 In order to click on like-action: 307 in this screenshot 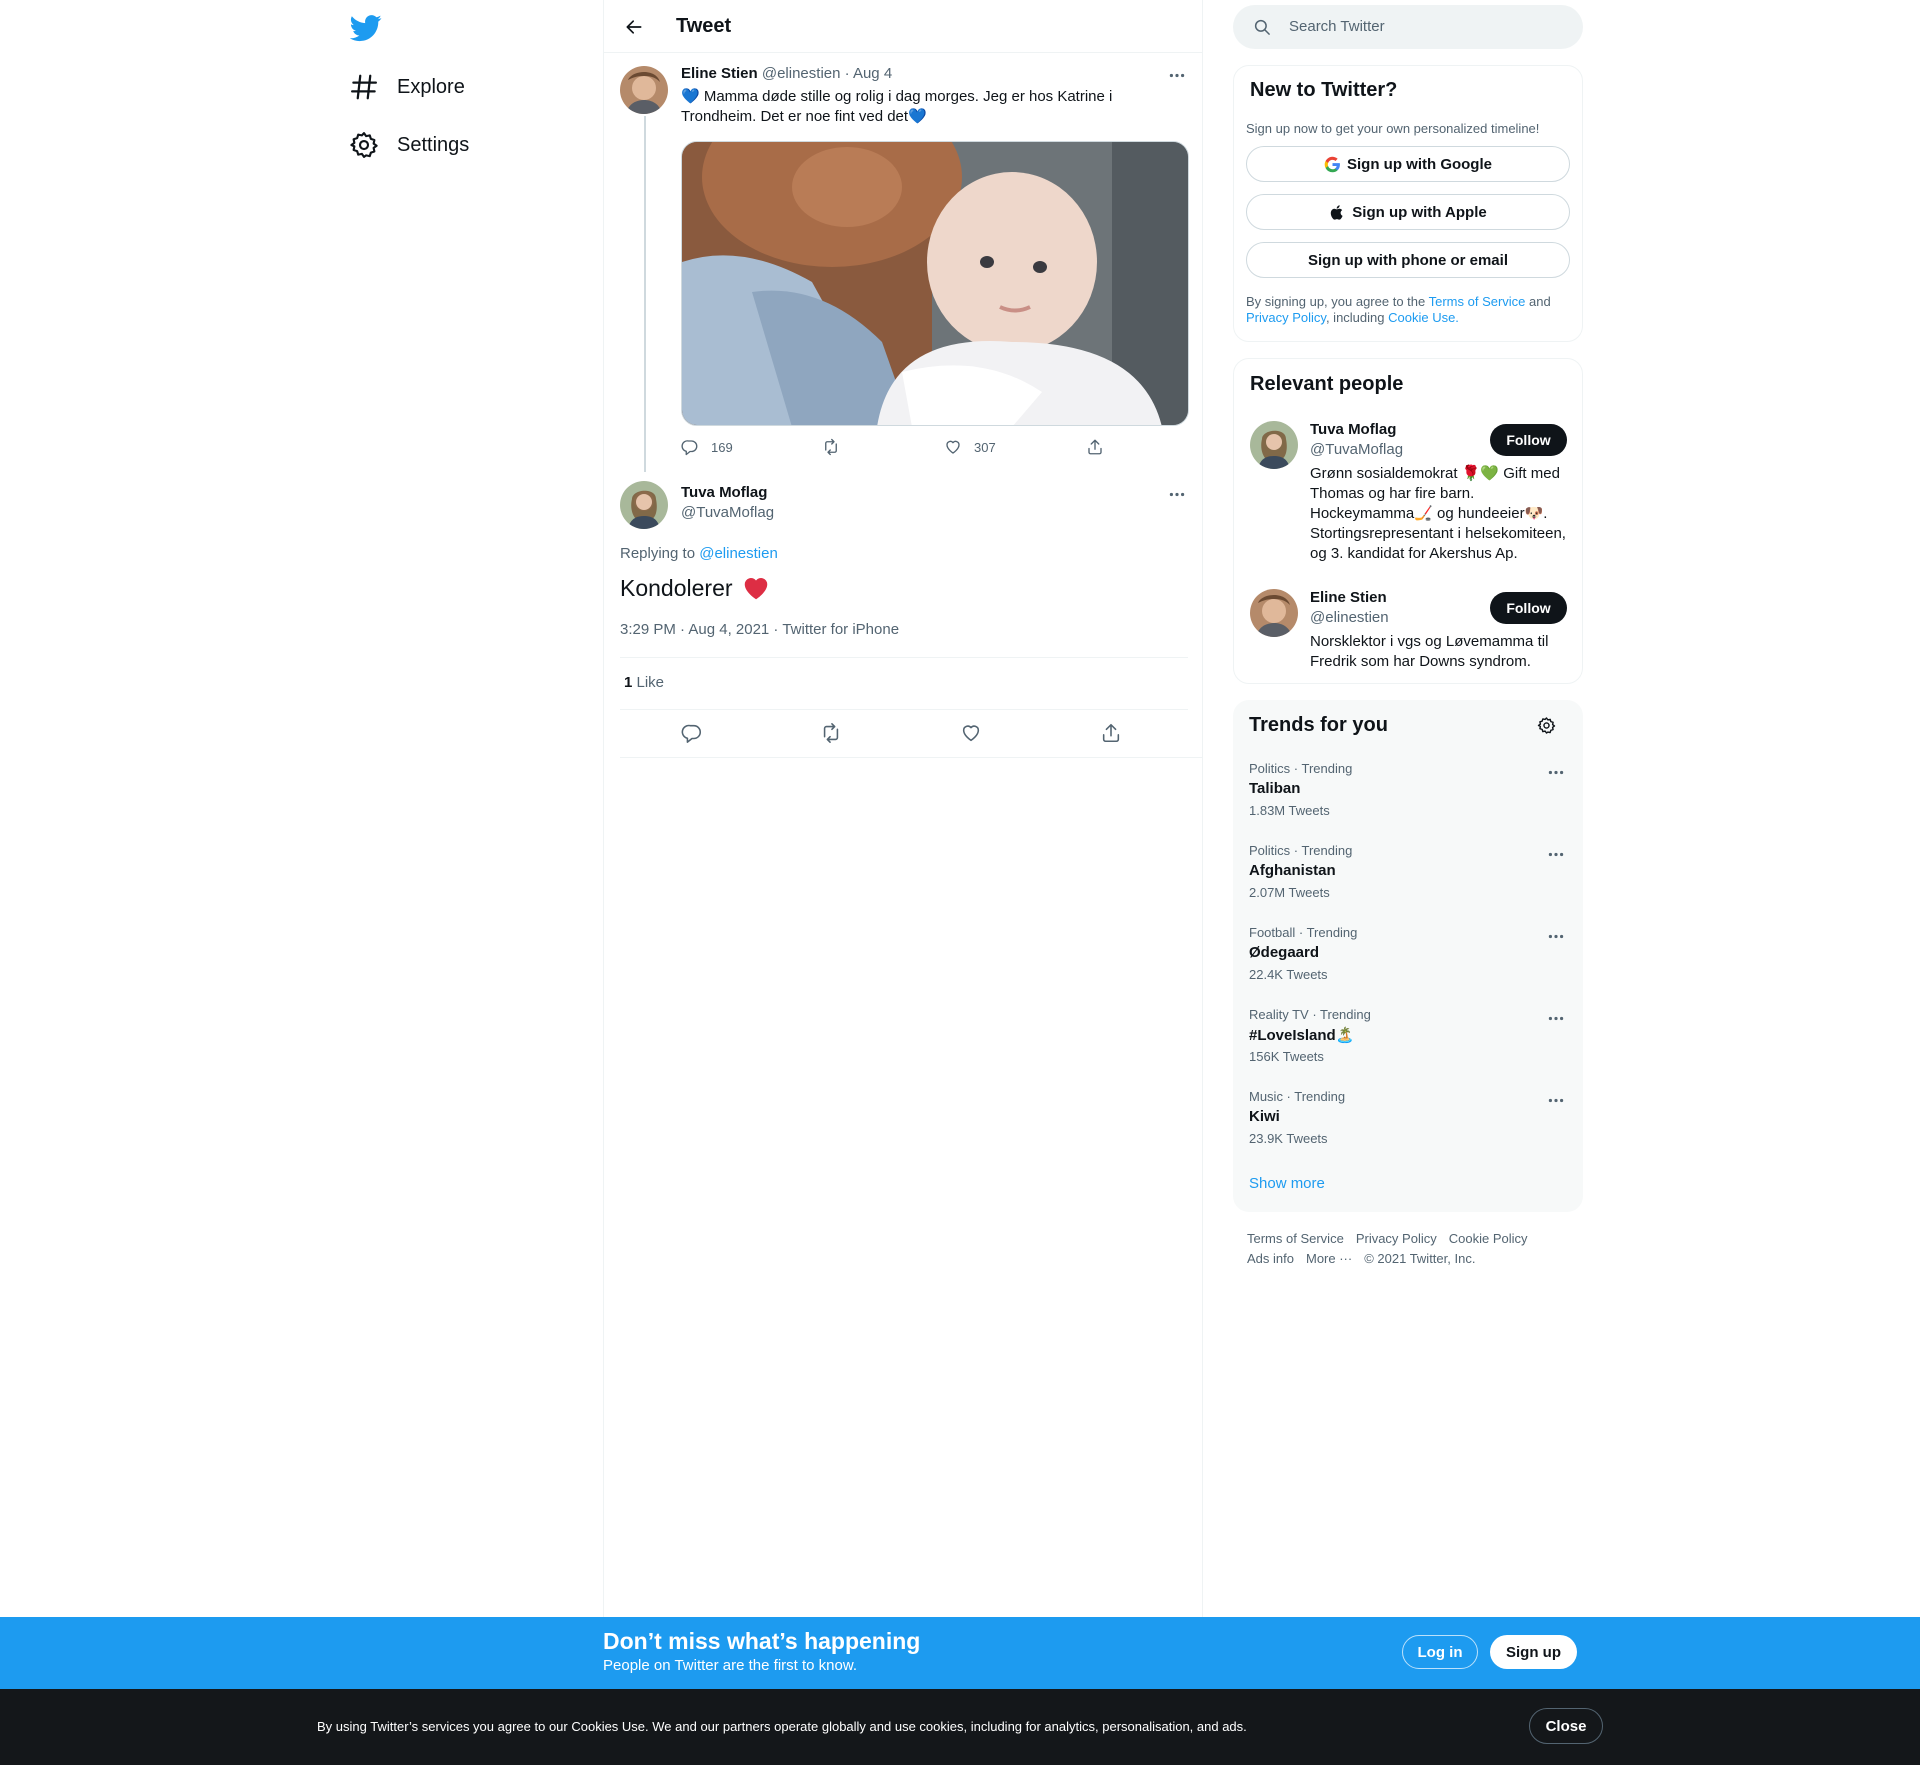, I will do `click(970, 447)`.